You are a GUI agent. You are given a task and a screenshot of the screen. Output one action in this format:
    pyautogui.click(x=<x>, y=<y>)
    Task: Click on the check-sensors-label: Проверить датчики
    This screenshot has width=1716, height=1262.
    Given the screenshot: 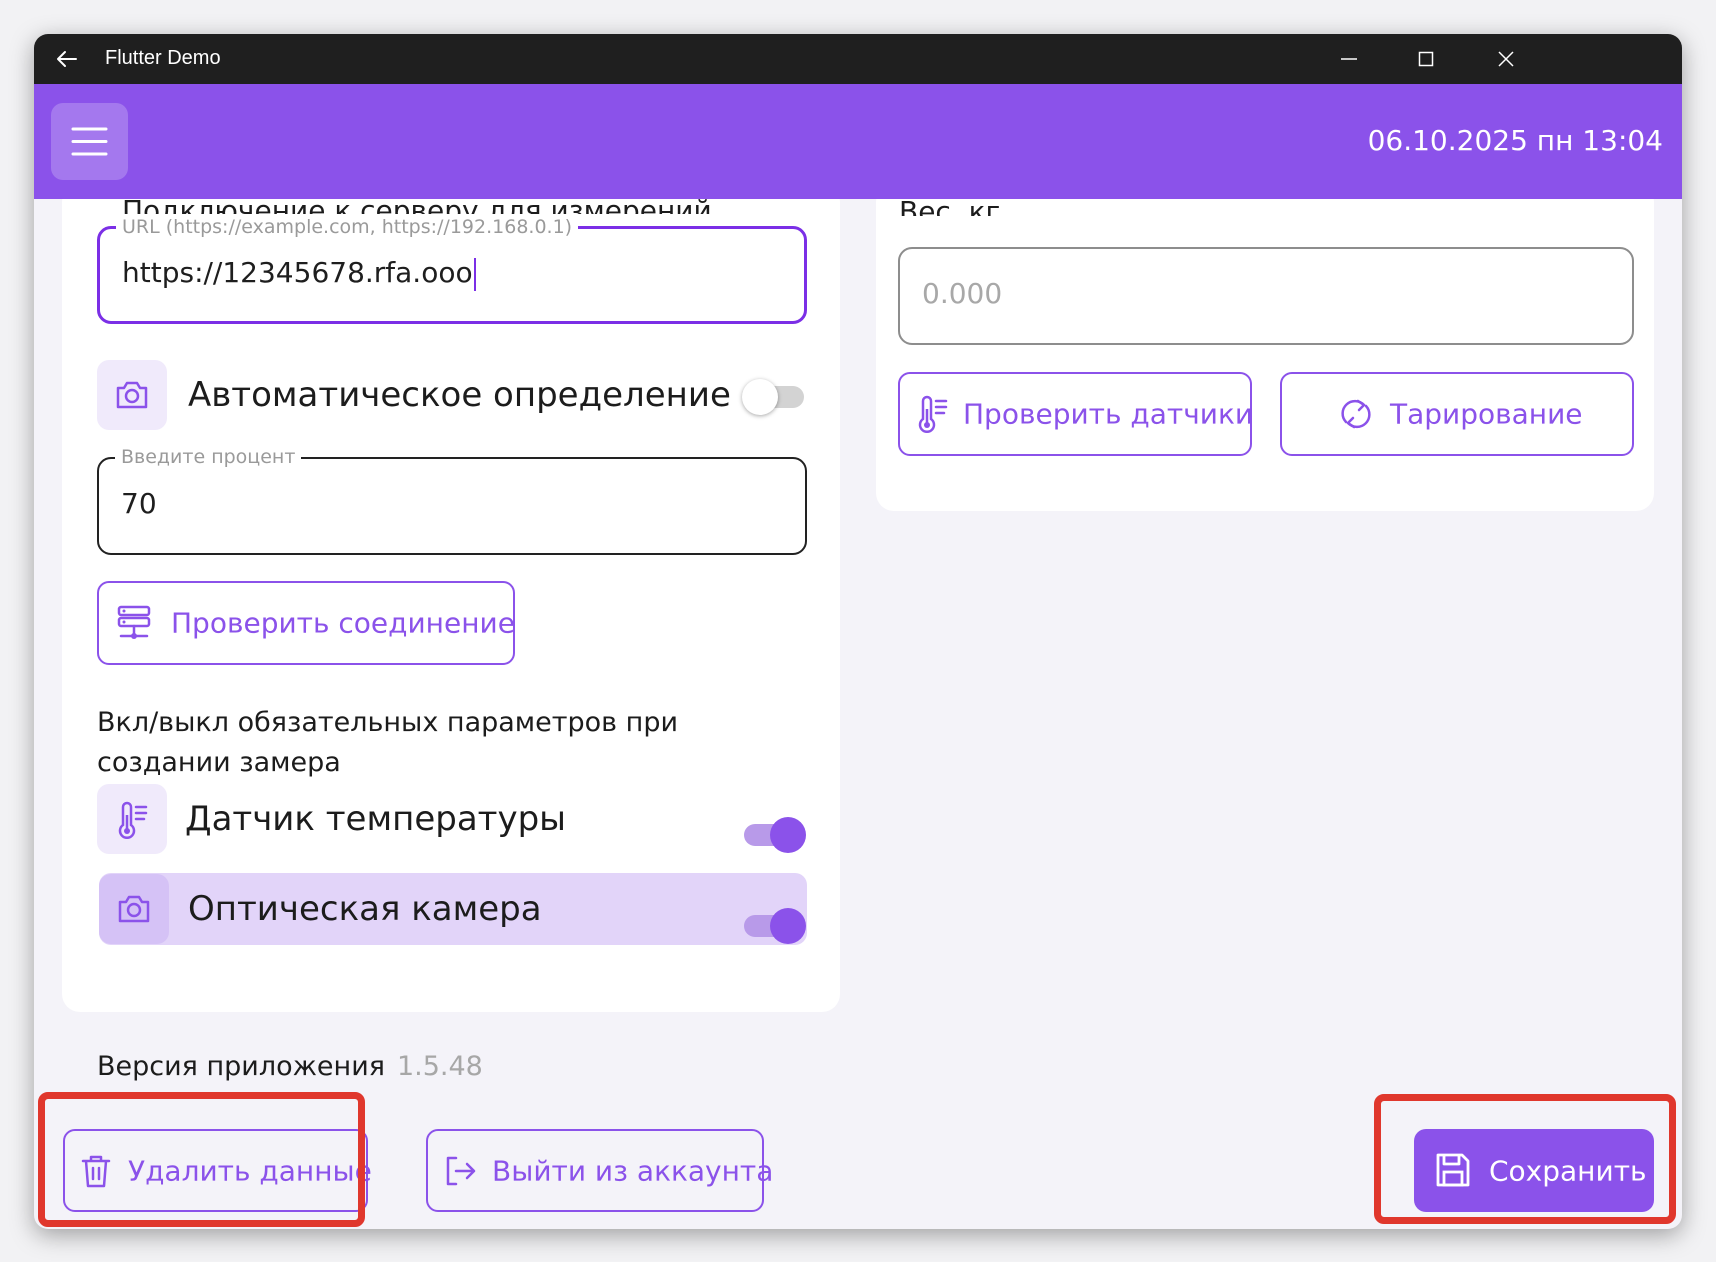 What is the action you would take?
    pyautogui.click(x=1108, y=414)
    